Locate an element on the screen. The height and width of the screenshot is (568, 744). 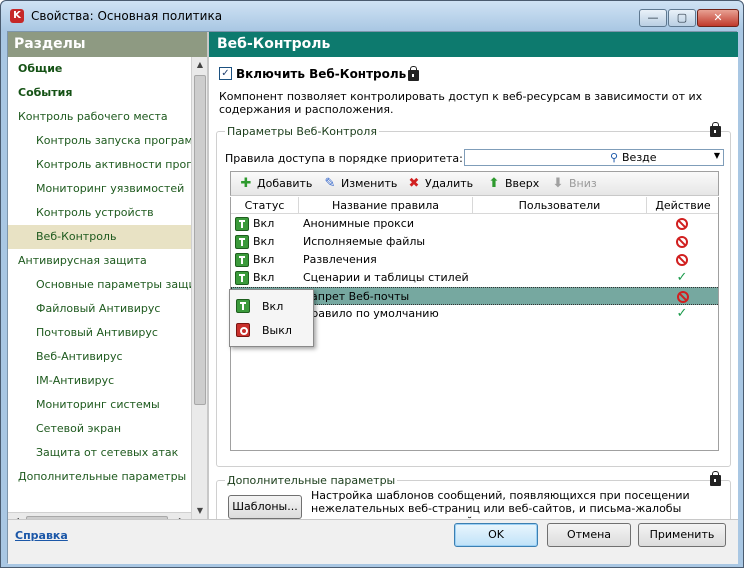
sidebar-item: Мониторинг системы is located at coordinates (99, 405).